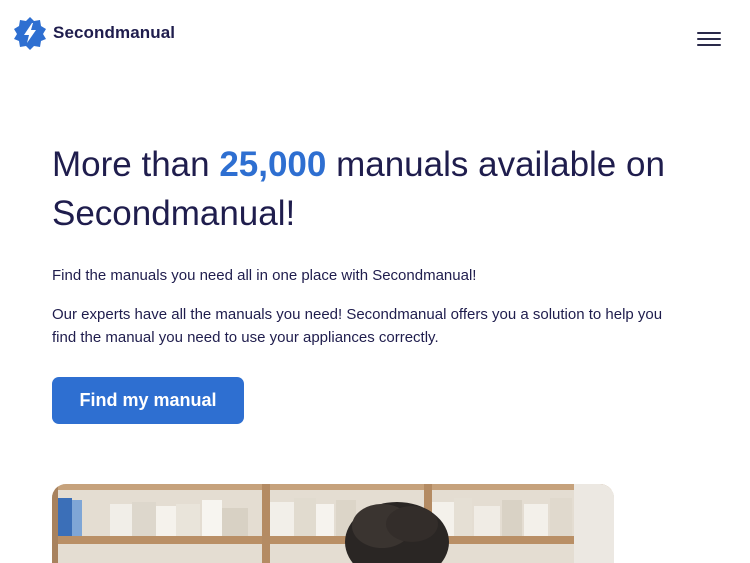 The width and height of the screenshot is (750, 563). Describe the element at coordinates (148, 400) in the screenshot. I see `find-my-manual-button: Find my manual` at that location.